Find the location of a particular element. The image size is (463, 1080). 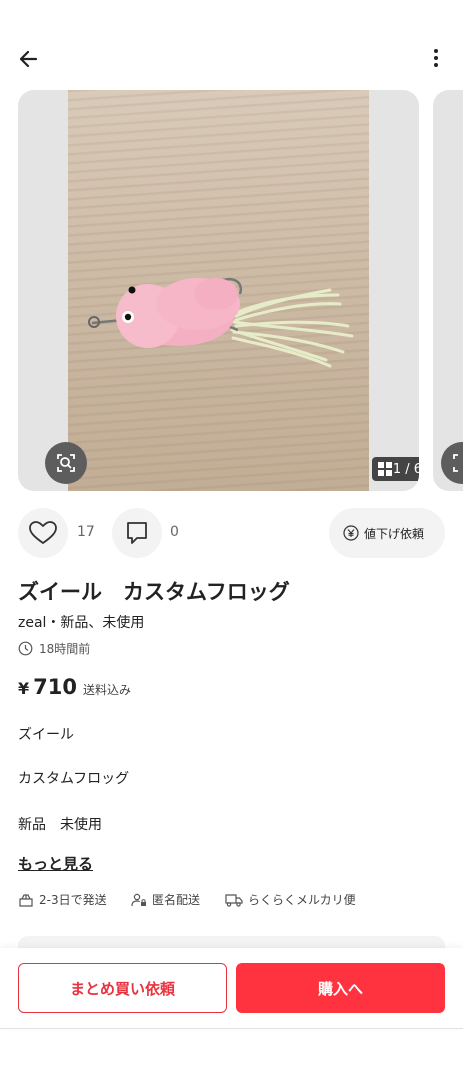

shipping-method-text: らくらくメルカリ便 is located at coordinates (302, 900).